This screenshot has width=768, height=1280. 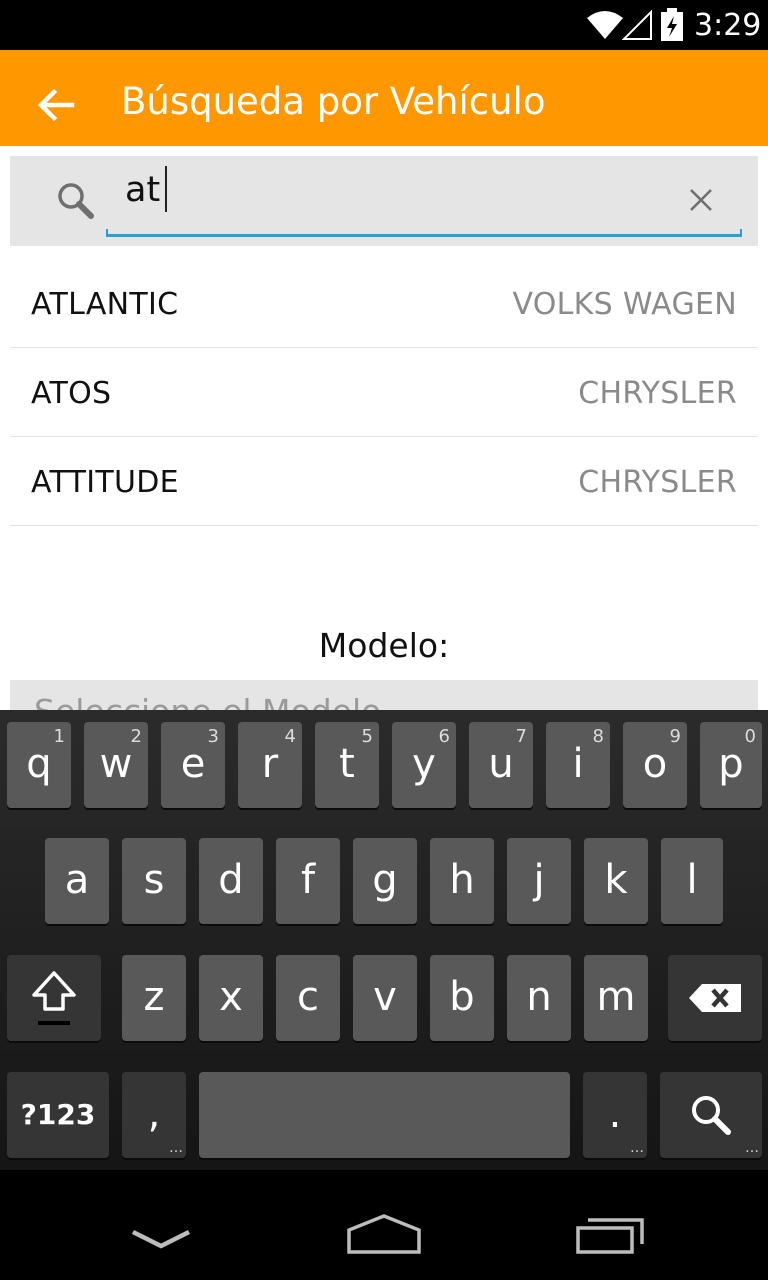 What do you see at coordinates (56, 104) in the screenshot?
I see `arrow-left-icon` at bounding box center [56, 104].